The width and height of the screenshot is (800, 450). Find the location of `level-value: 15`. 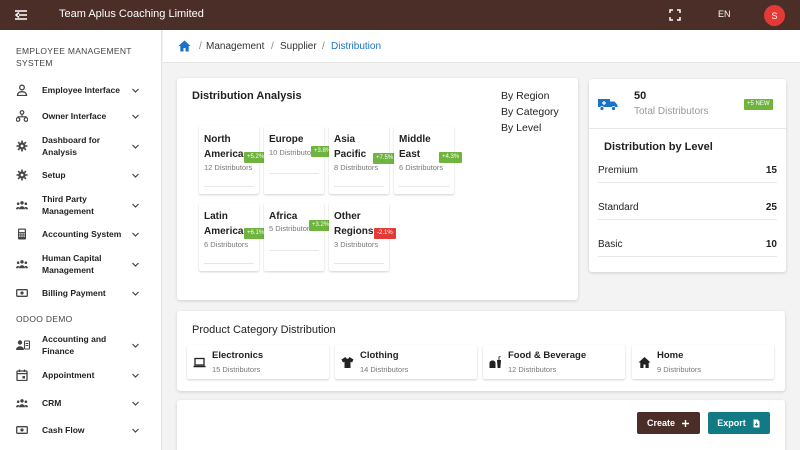

level-value: 15 is located at coordinates (771, 170).